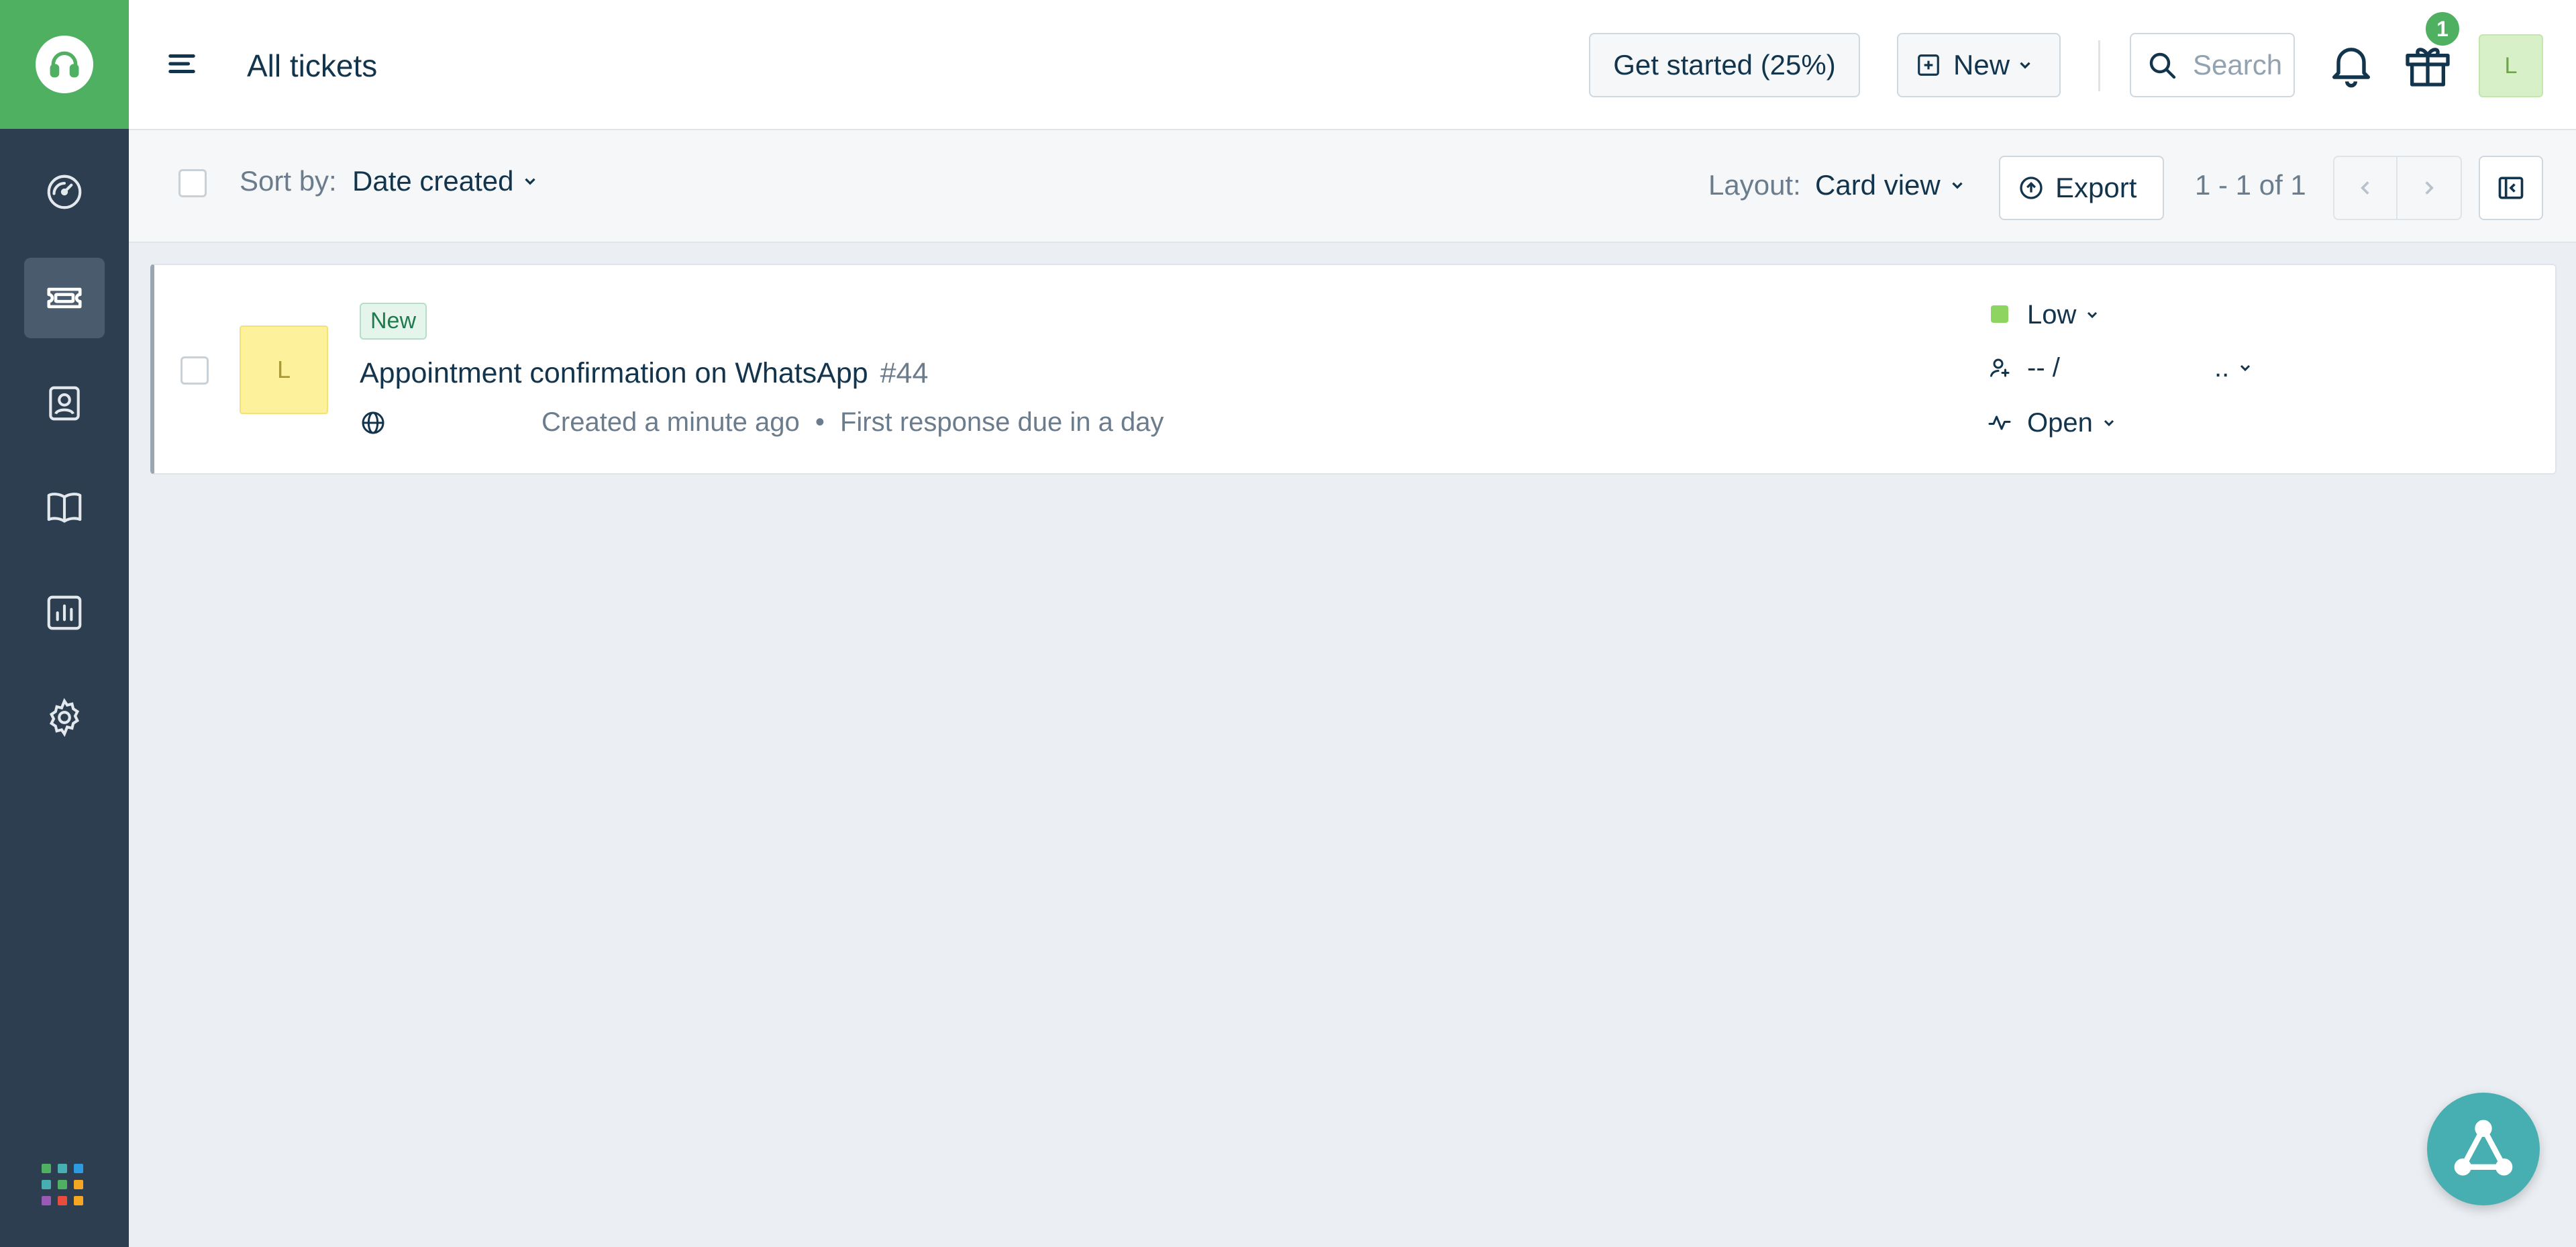 The width and height of the screenshot is (2576, 1247). What do you see at coordinates (433, 181) in the screenshot?
I see `sort-by-value: Date created` at bounding box center [433, 181].